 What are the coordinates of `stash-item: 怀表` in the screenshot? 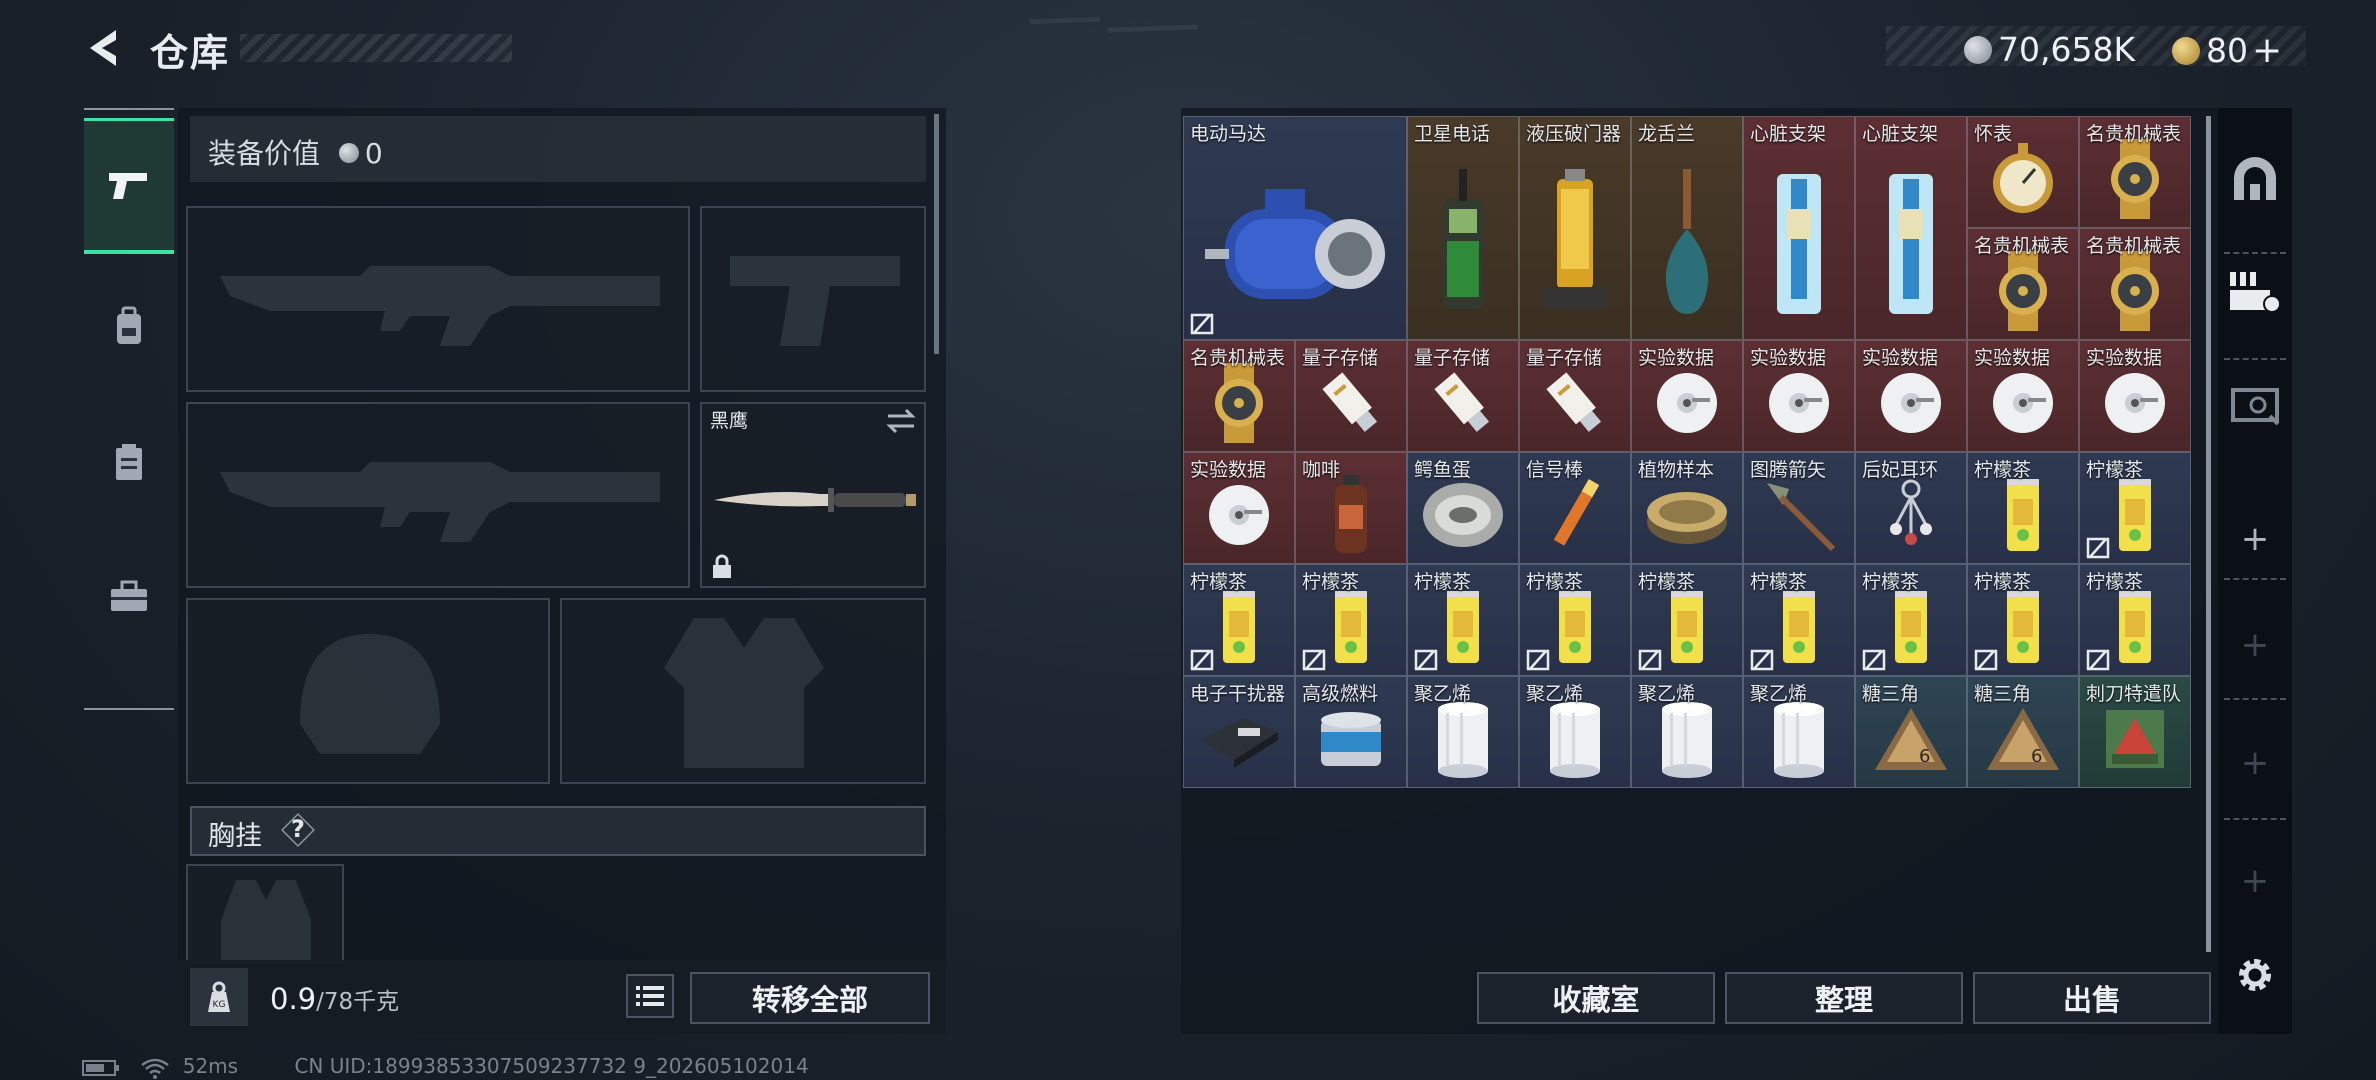 It's located at (2023, 172).